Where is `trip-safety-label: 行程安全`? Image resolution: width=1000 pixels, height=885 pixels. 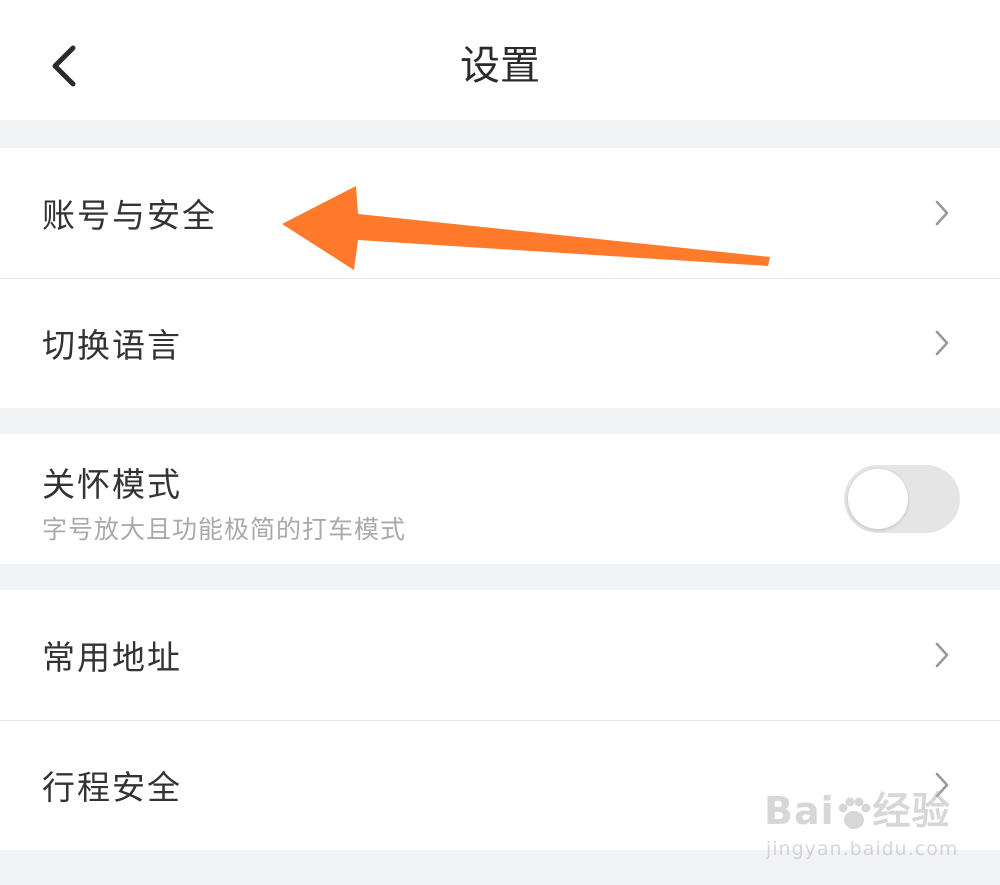 trip-safety-label: 行程安全 is located at coordinates (112, 787).